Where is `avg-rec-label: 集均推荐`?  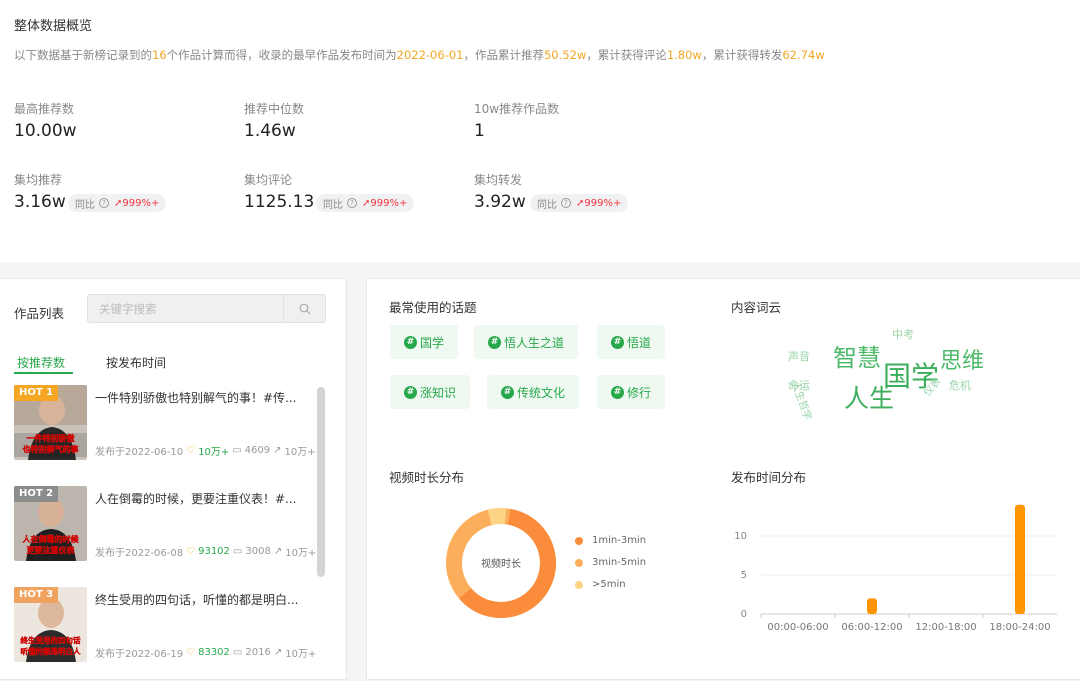 avg-rec-label: 集均推荐 is located at coordinates (38, 180).